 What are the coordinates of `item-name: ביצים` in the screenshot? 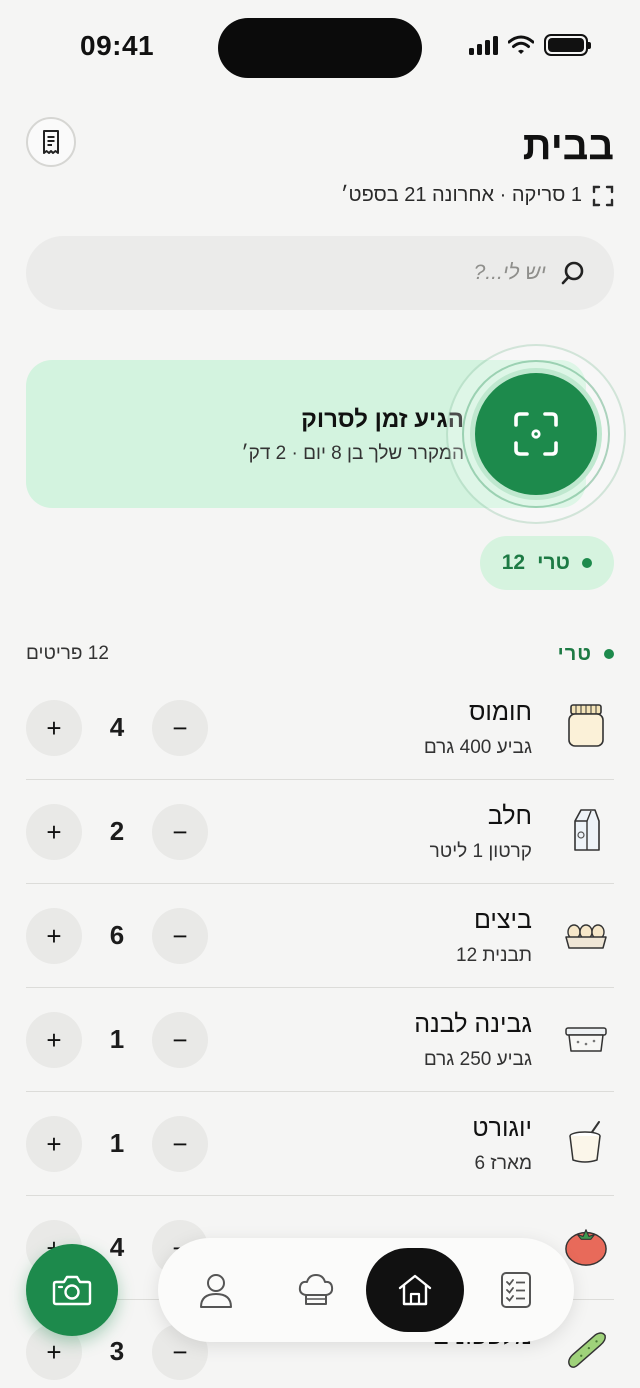 It's located at (502, 920).